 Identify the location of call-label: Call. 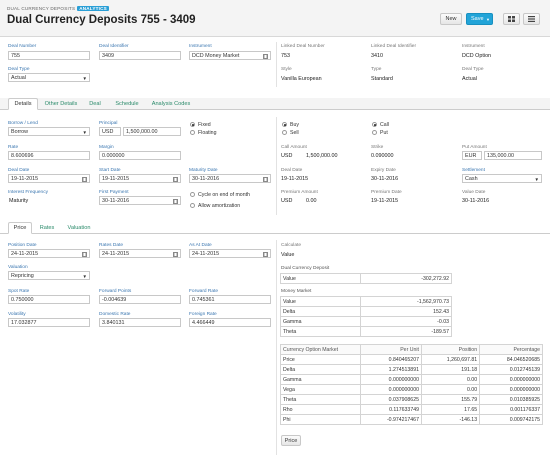
(384, 124).